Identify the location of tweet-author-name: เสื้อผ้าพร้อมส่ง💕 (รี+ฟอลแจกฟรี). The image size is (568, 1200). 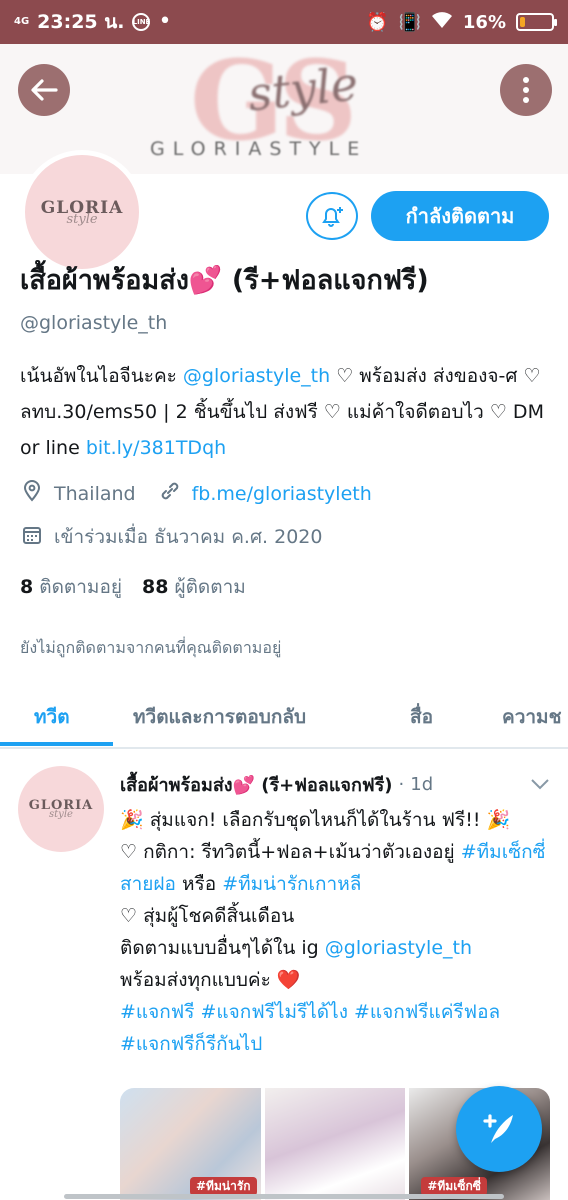
(256, 784).